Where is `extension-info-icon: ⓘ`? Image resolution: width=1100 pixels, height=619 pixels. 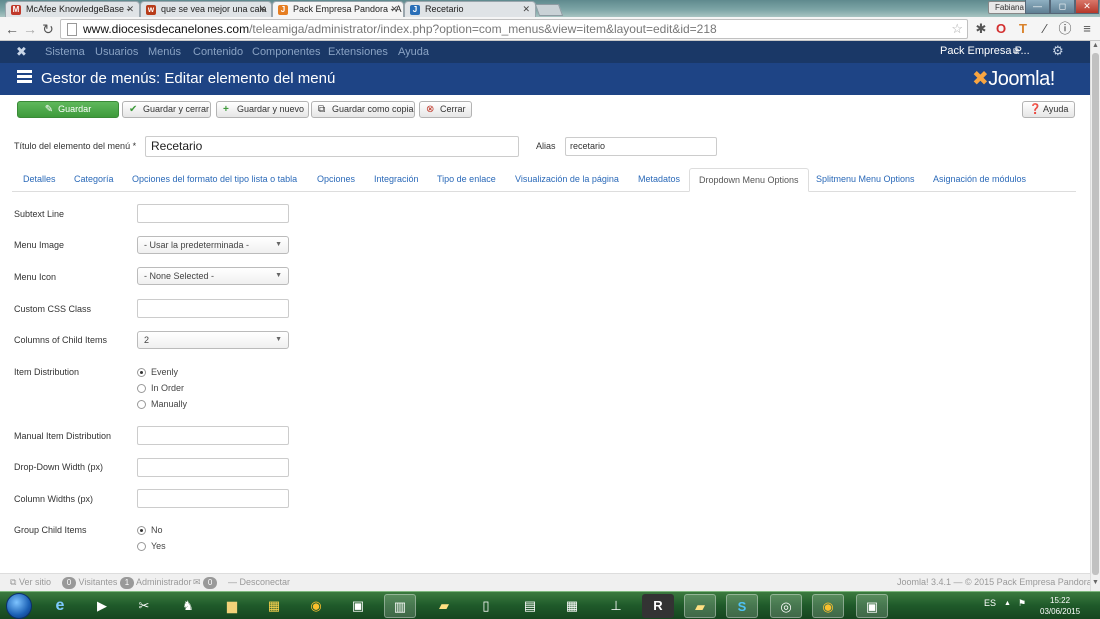
extension-info-icon: ⓘ is located at coordinates (1065, 29).